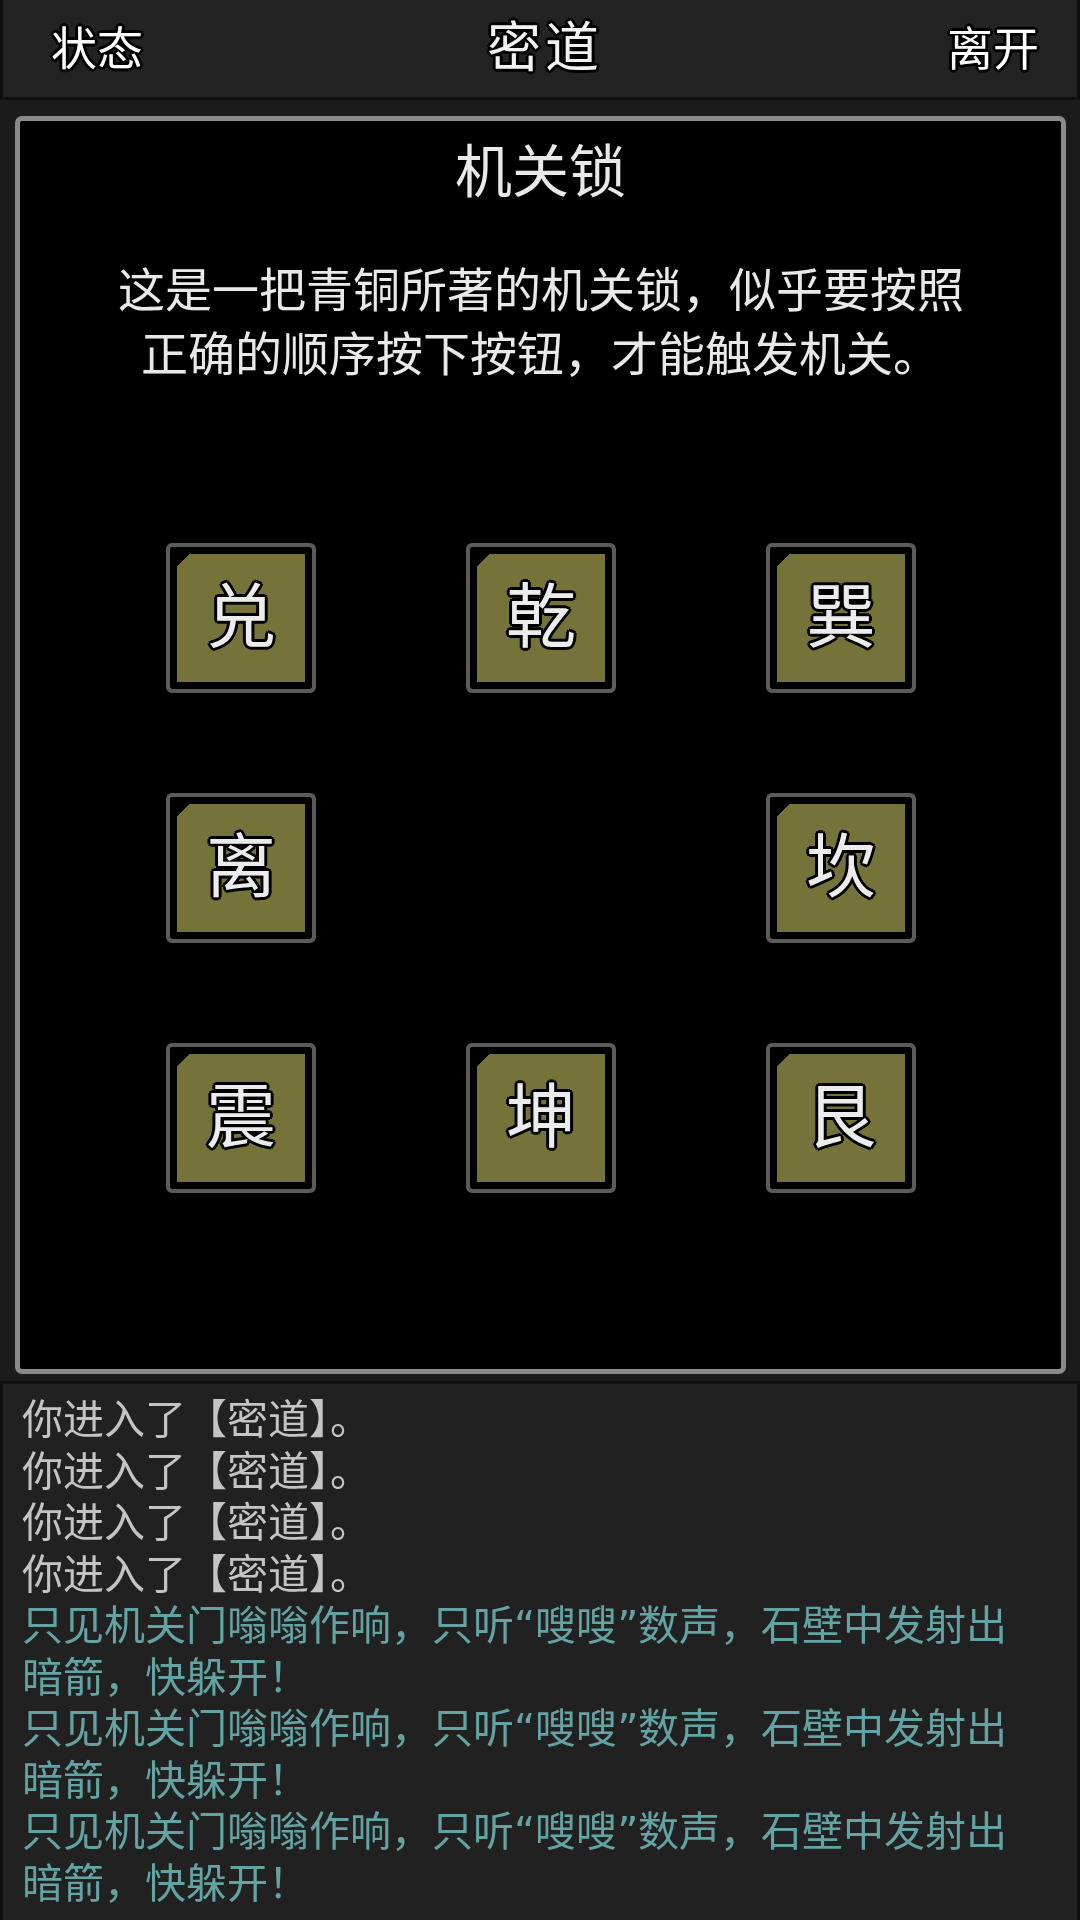 The height and width of the screenshot is (1920, 1080). I want to click on lock-button: 坤, so click(540, 1118).